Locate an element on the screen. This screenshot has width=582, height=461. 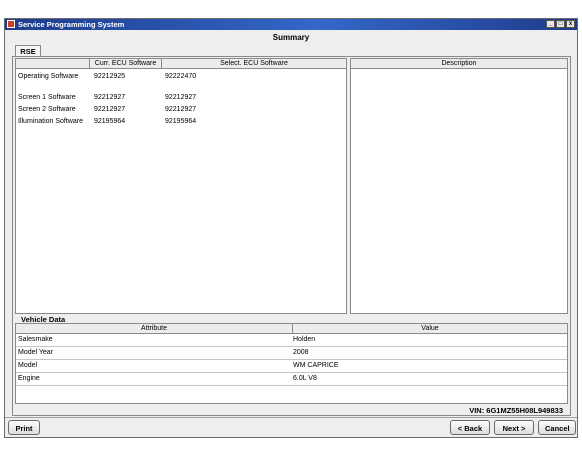
table-row: Engine 6.0L V8 is located at coordinates (291, 379).